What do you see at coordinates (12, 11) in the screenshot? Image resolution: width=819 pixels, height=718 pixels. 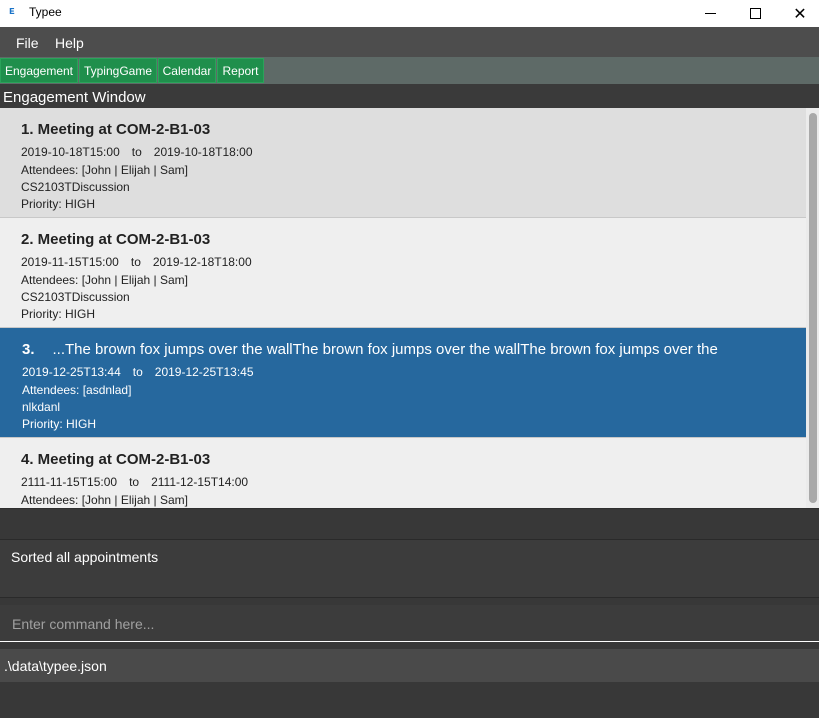 I see `app-icon: ᴇ` at bounding box center [12, 11].